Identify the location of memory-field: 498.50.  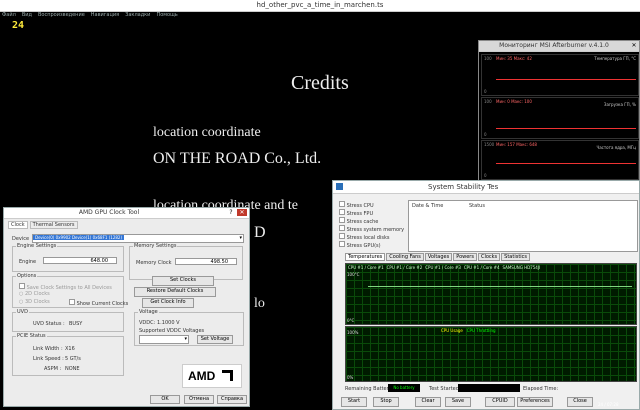
(206, 261).